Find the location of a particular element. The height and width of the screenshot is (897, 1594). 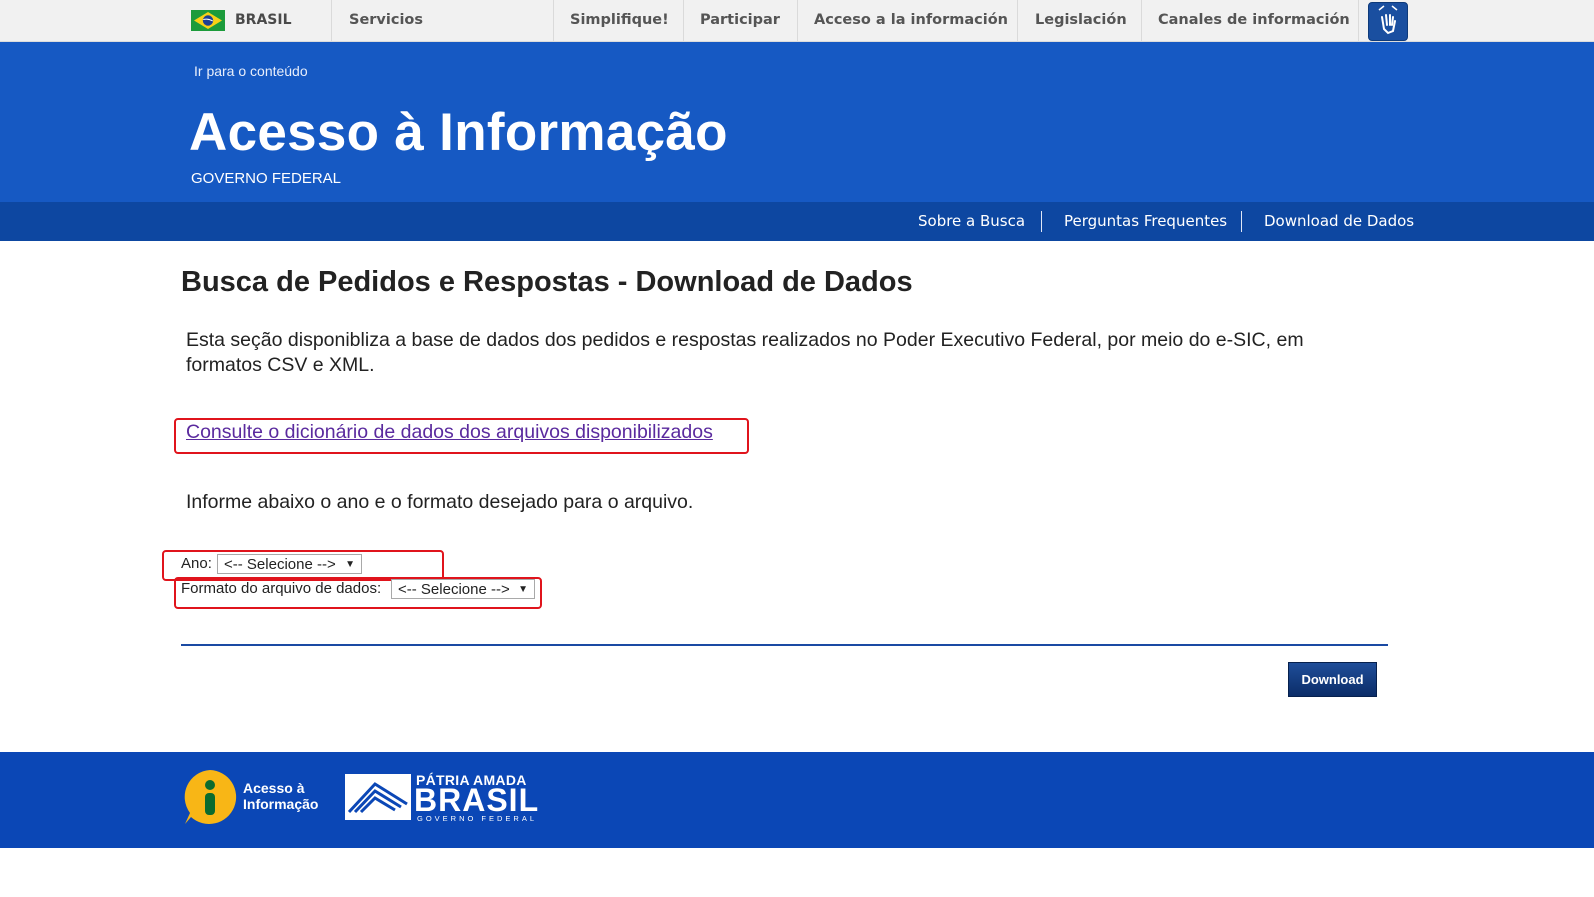

govbar-legislacion: Legislación is located at coordinates (1081, 20).